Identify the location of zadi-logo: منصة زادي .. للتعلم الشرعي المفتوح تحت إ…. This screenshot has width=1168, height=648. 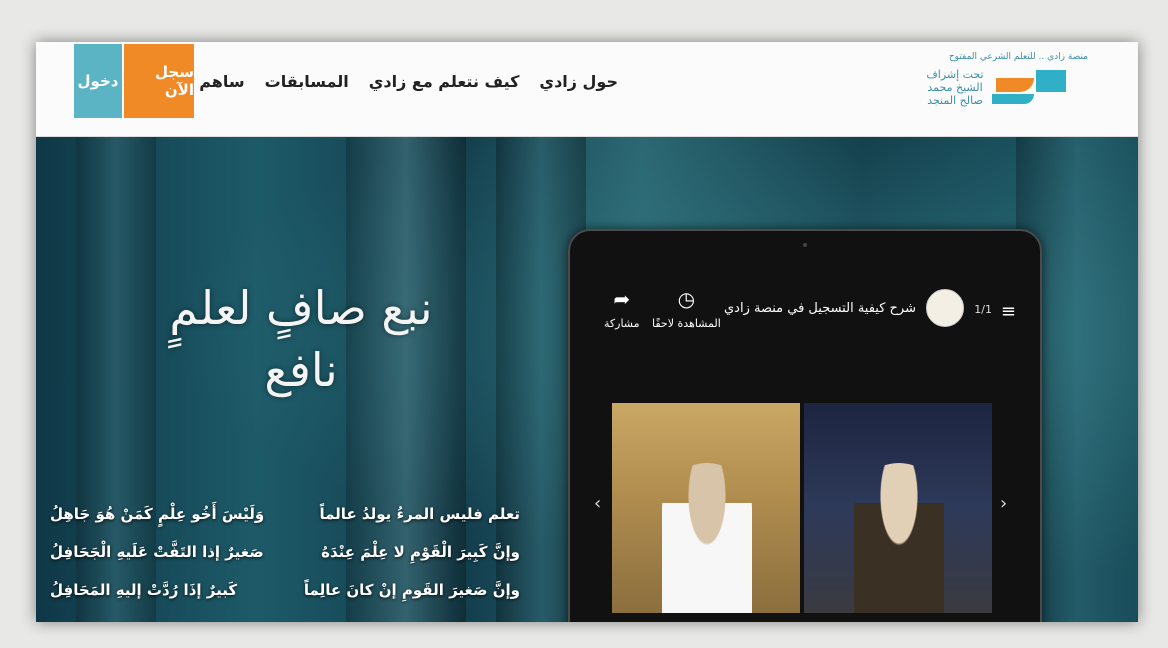
(1013, 89).